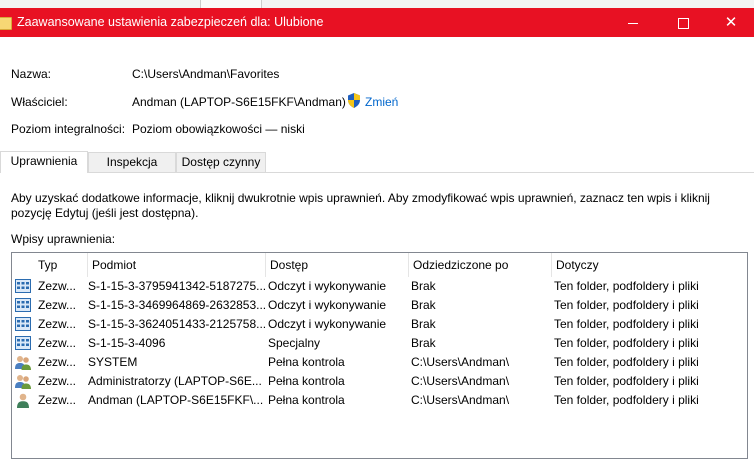 This screenshot has height=459, width=754. Describe the element at coordinates (68, 129) in the screenshot. I see `integrity-label: Poziom integralności:` at that location.